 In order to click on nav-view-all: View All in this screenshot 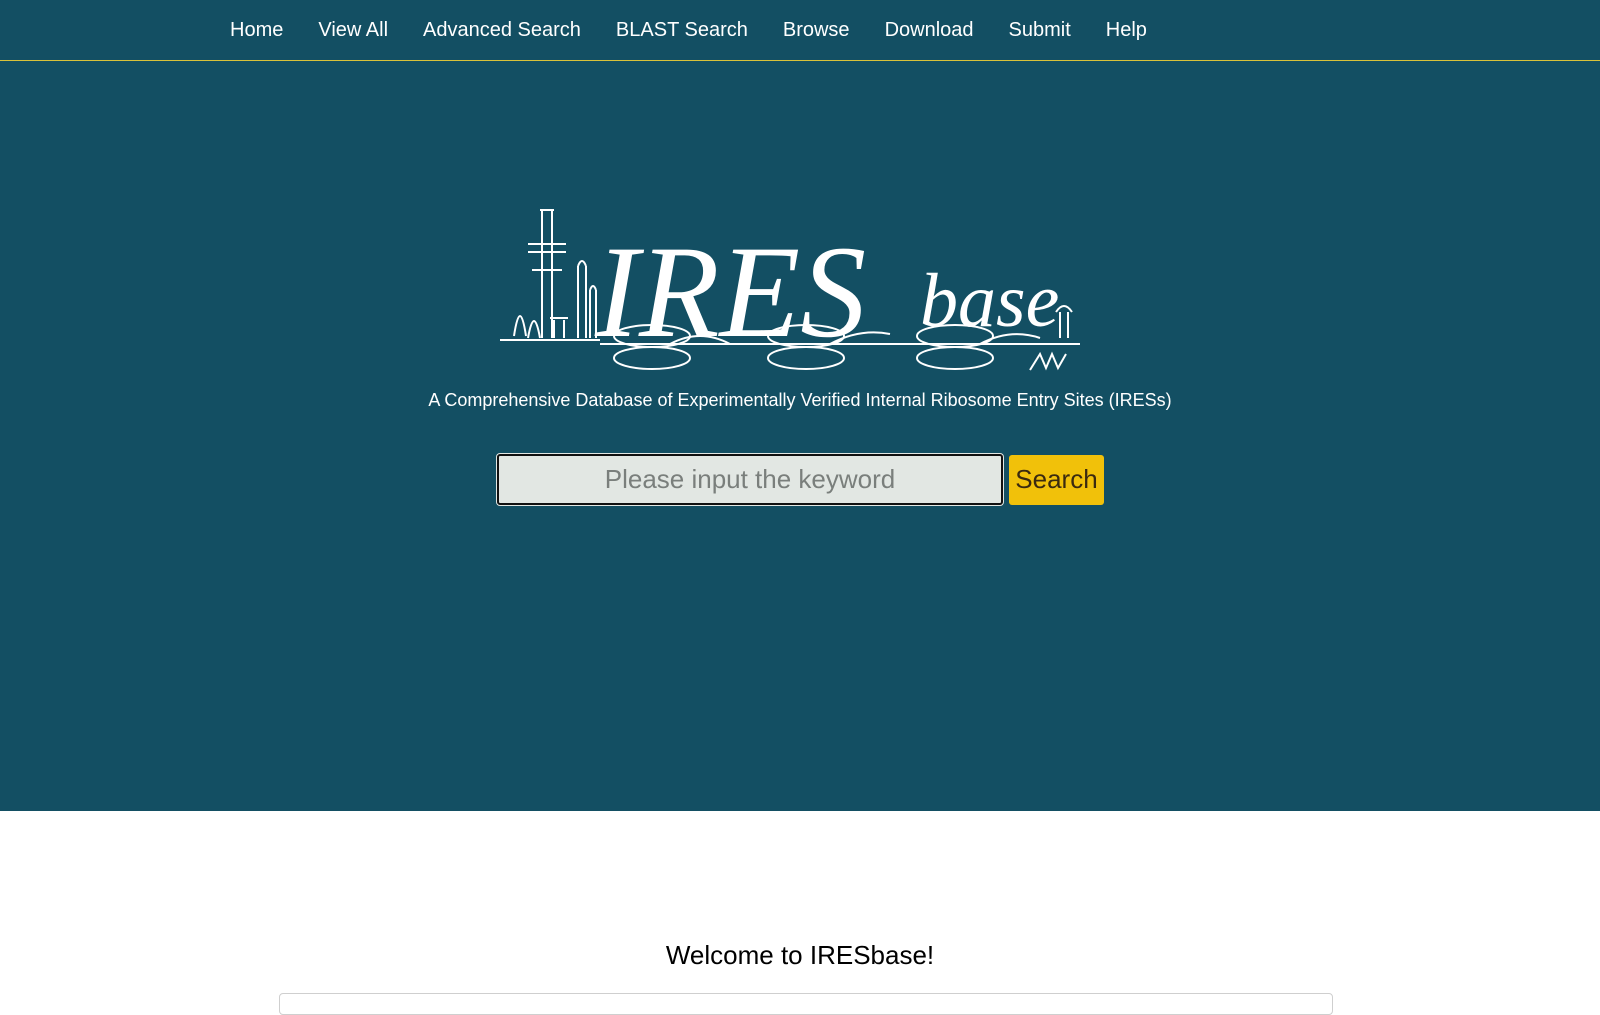, I will do `click(353, 30)`.